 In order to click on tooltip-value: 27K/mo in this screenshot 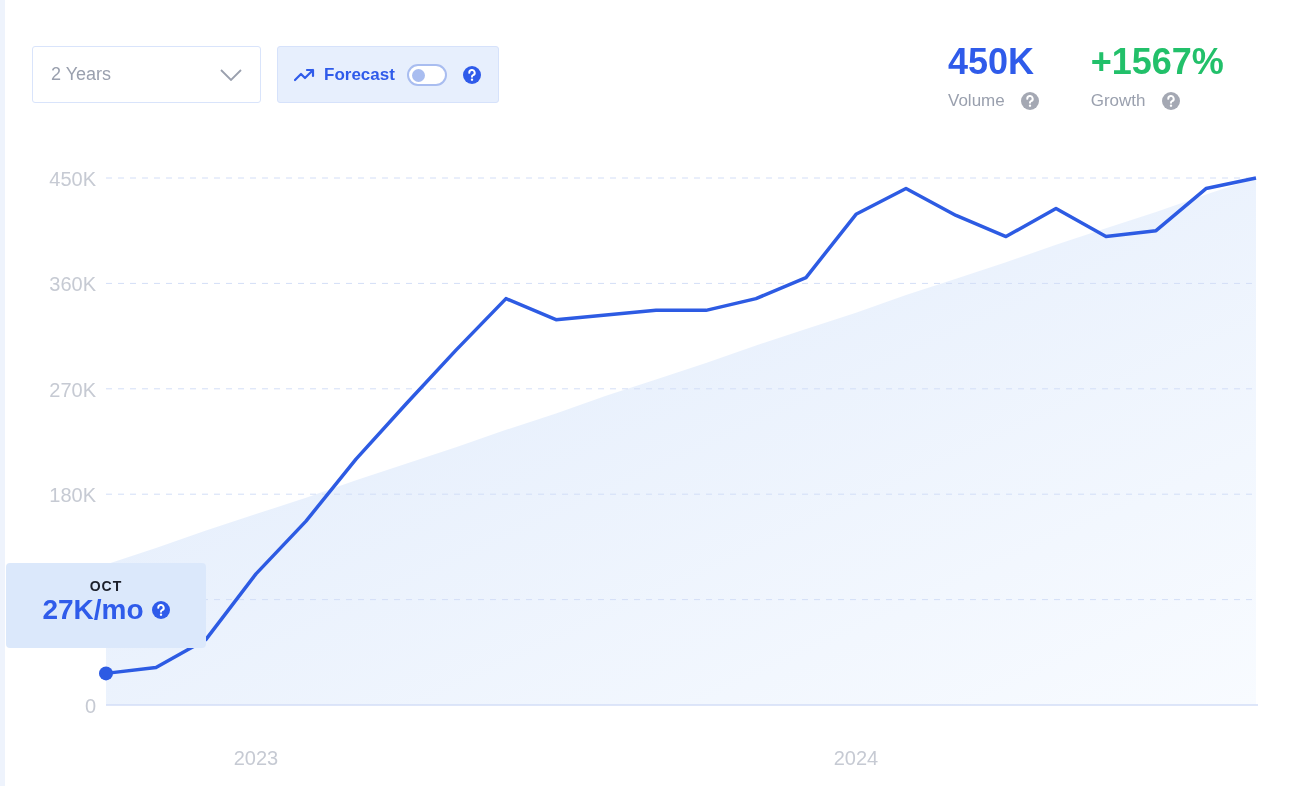, I will do `click(93, 610)`.